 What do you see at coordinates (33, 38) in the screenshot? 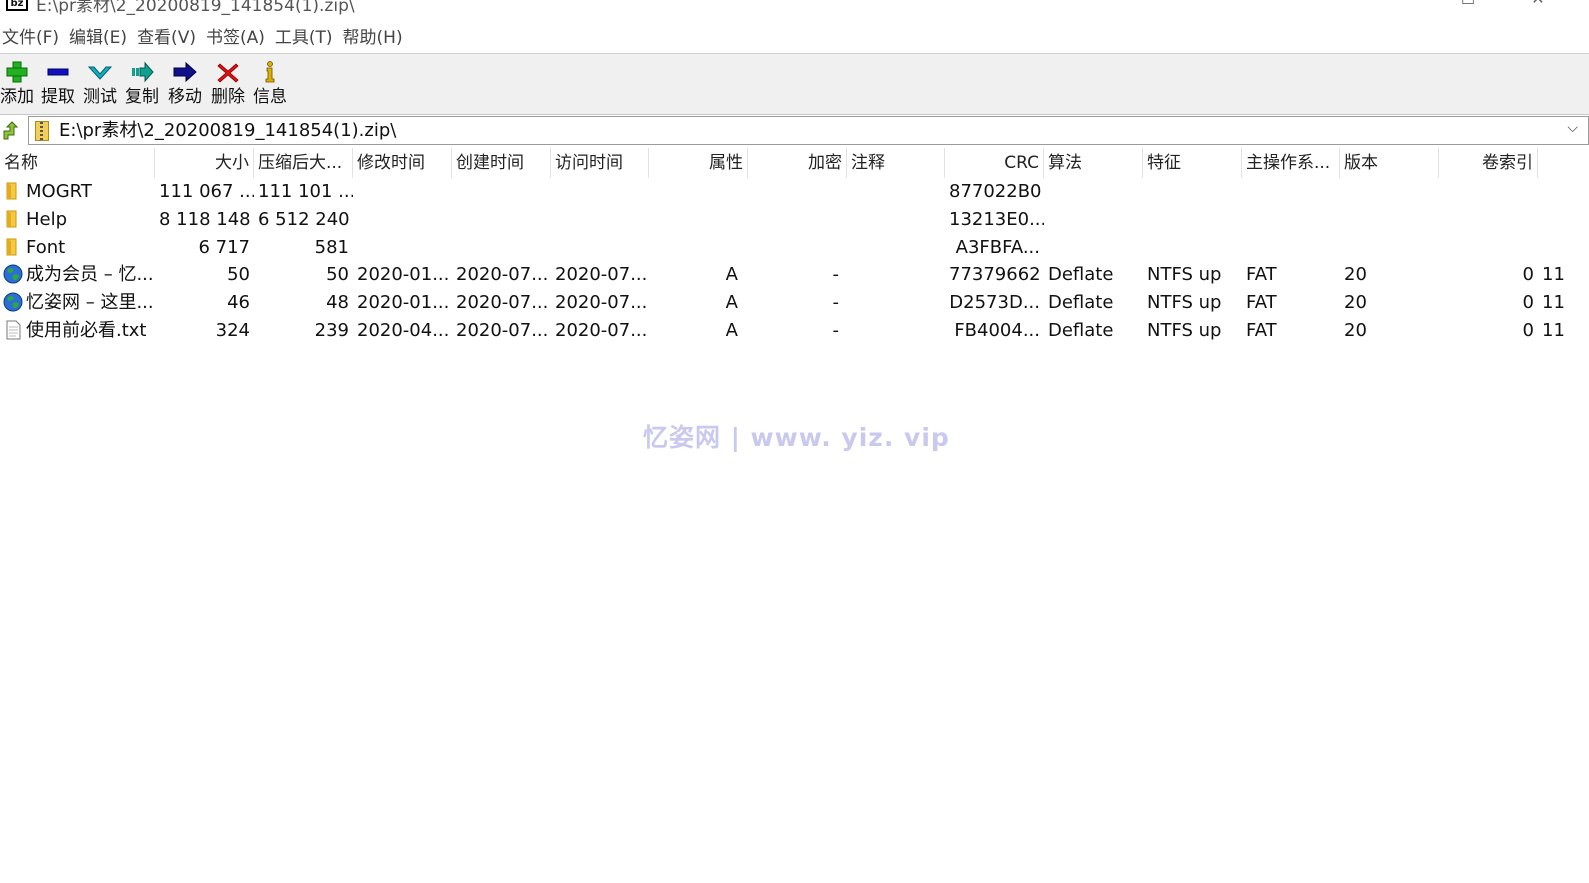
I see `menu-file: 文件(F)` at bounding box center [33, 38].